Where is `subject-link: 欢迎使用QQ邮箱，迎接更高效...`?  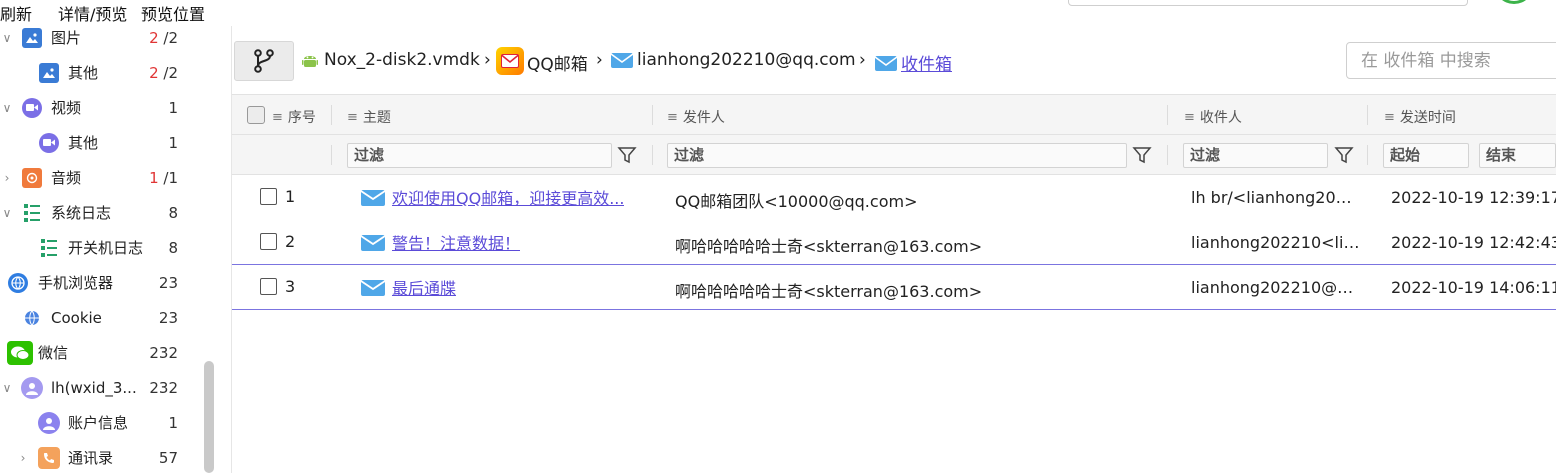
subject-link: 欢迎使用QQ邮箱，迎接更高效... is located at coordinates (508, 197).